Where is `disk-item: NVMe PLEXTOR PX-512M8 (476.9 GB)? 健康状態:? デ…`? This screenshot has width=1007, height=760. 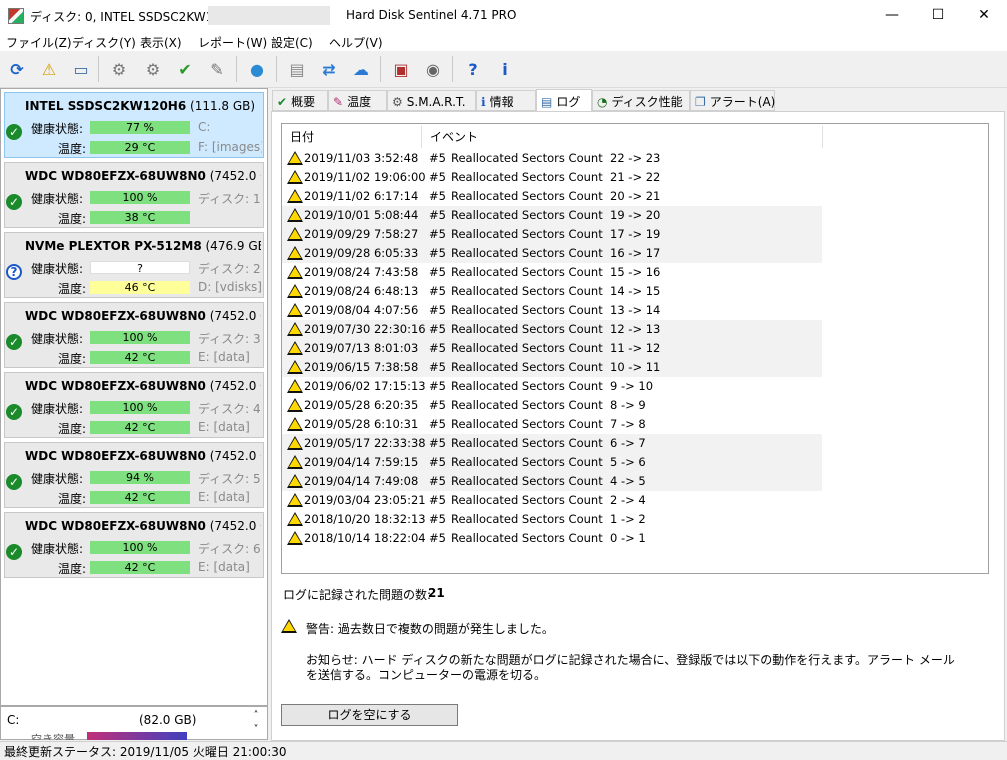 disk-item: NVMe PLEXTOR PX-512M8 (476.9 GB)? 健康状態:? デ… is located at coordinates (134, 265).